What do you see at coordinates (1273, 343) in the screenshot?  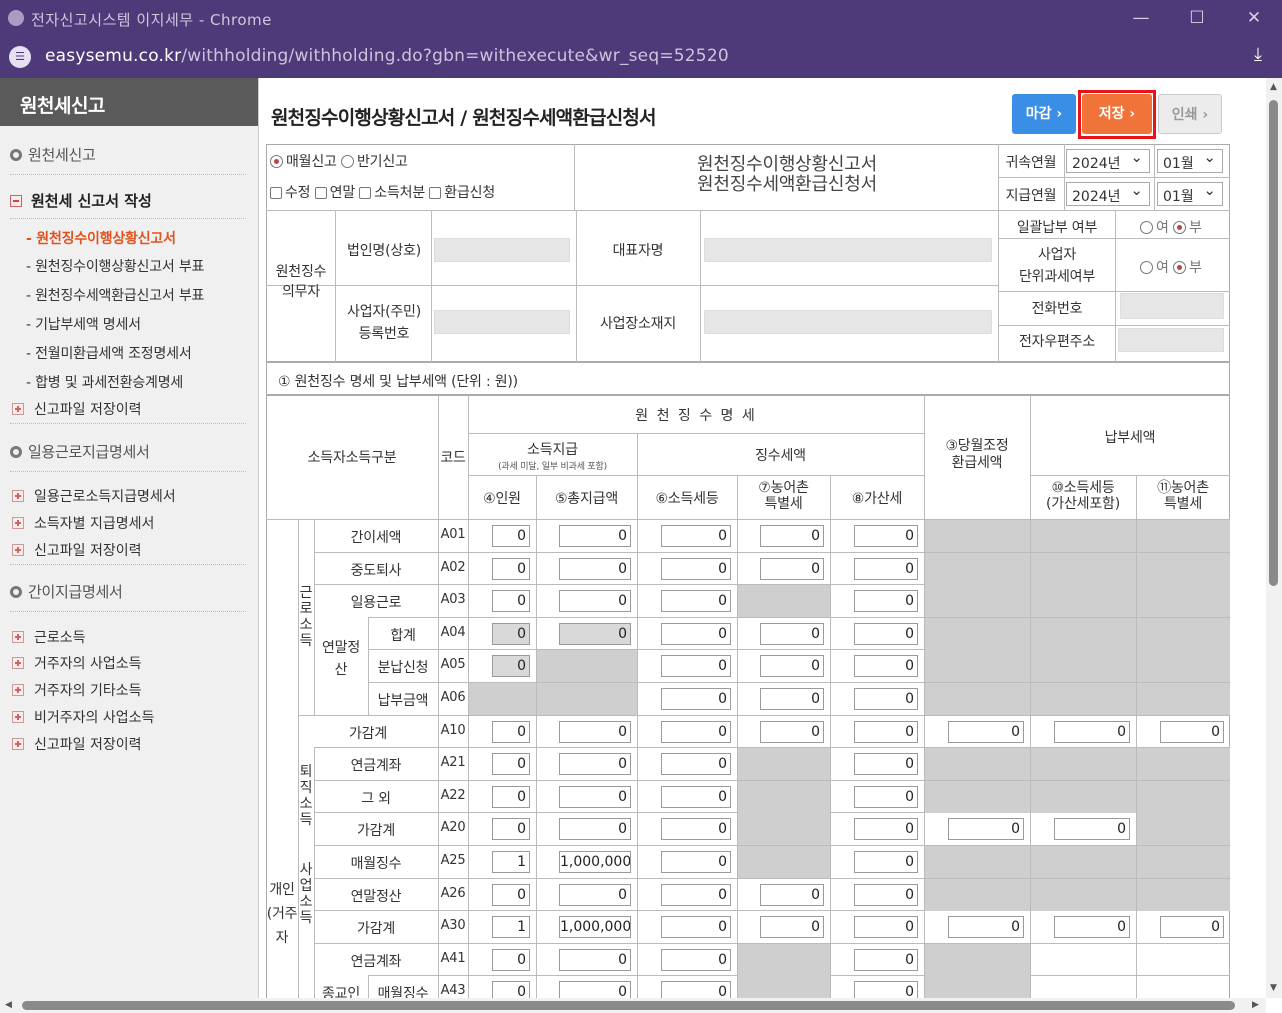 I see `vertical-scroll-thumb` at bounding box center [1273, 343].